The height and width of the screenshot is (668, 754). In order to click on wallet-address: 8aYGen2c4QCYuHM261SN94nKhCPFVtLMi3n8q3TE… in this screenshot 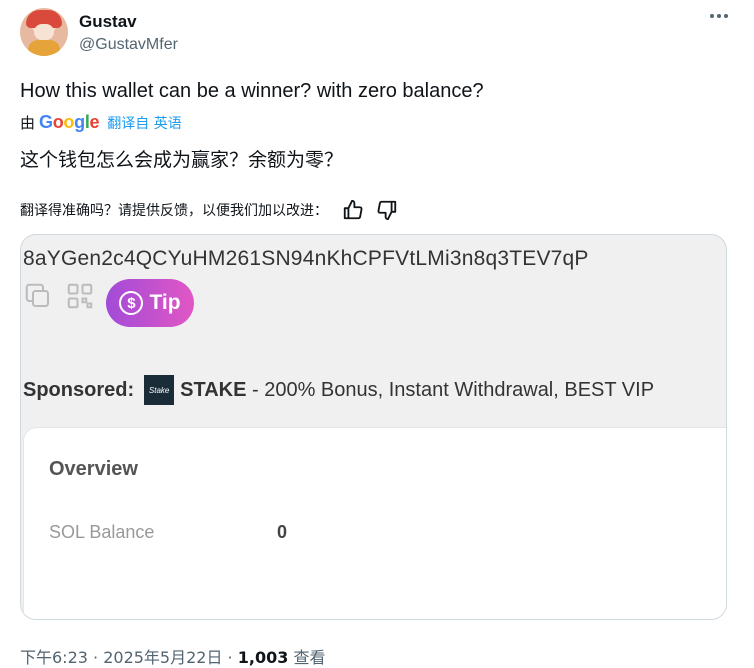, I will do `click(306, 258)`.